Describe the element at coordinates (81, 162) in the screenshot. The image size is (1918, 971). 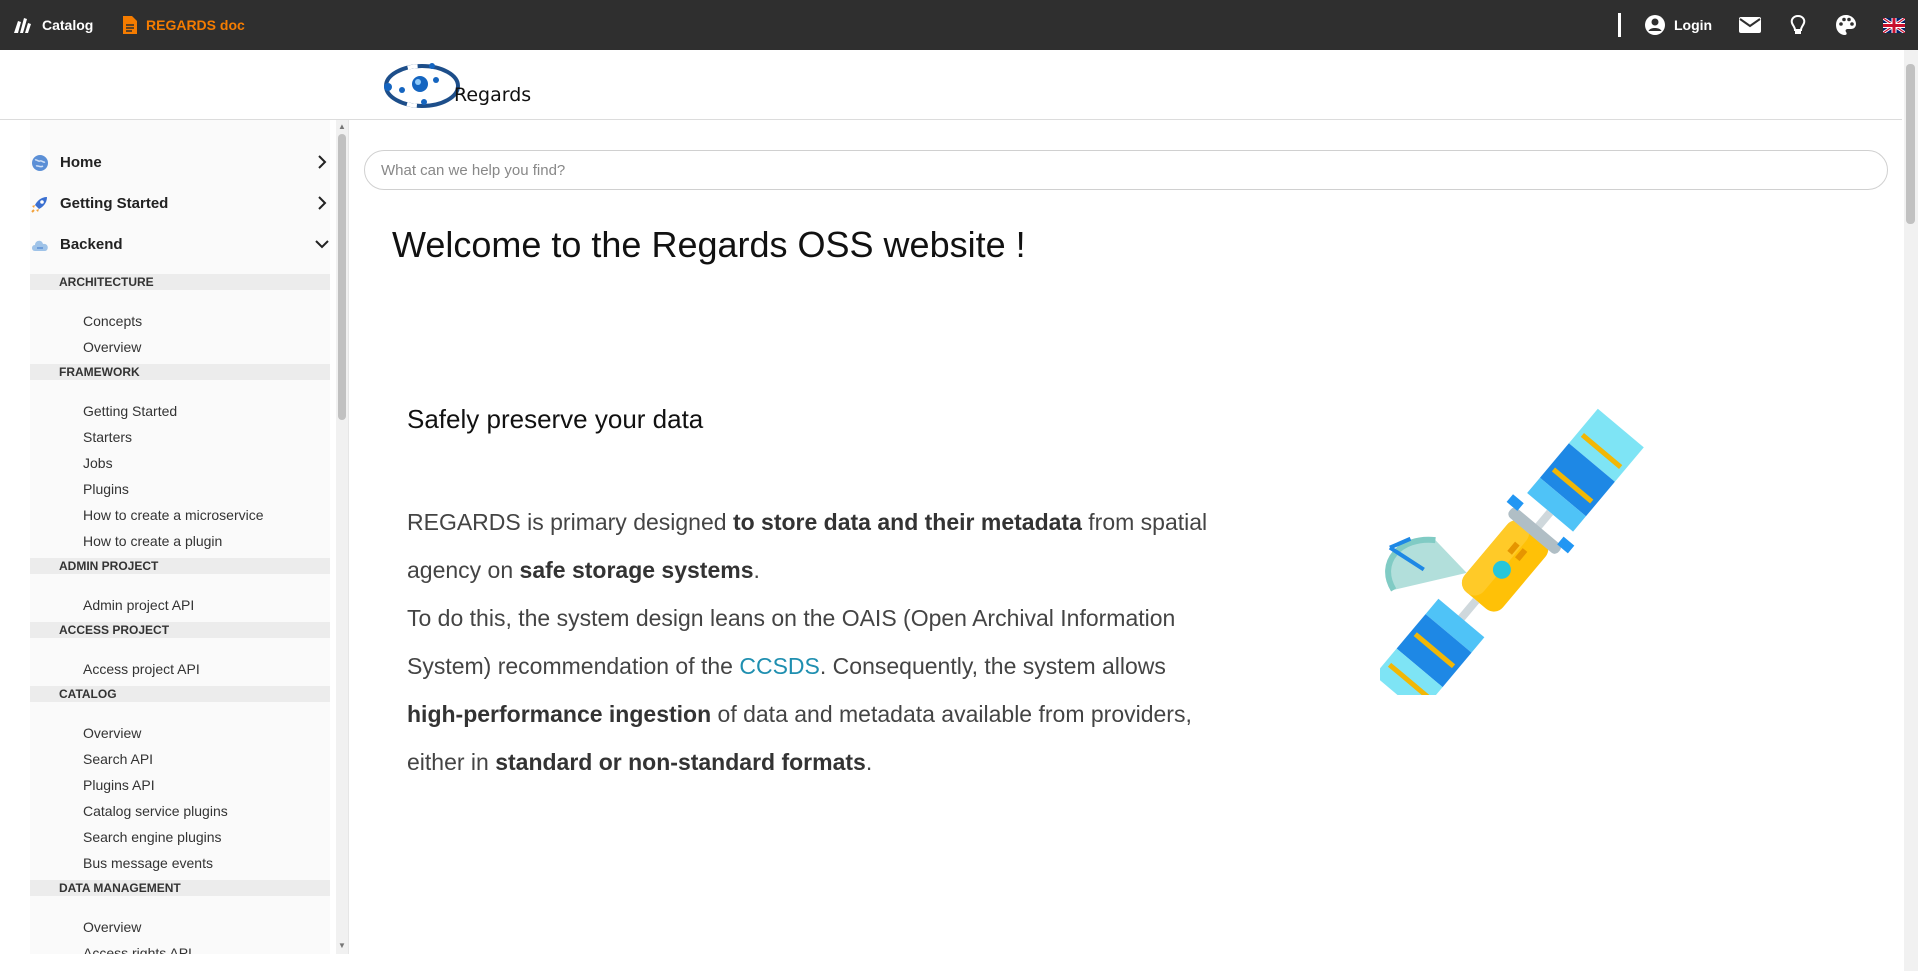
I see `sidebar-item-label: Home` at that location.